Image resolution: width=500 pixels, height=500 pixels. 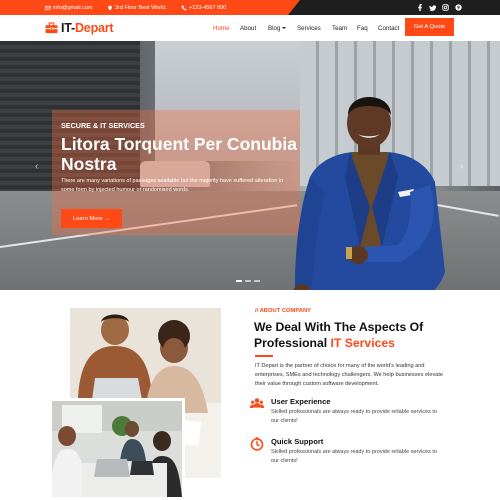 What do you see at coordinates (141, 7) in the screenshot?
I see `contact-address-text: 3rd Floor Best World.` at bounding box center [141, 7].